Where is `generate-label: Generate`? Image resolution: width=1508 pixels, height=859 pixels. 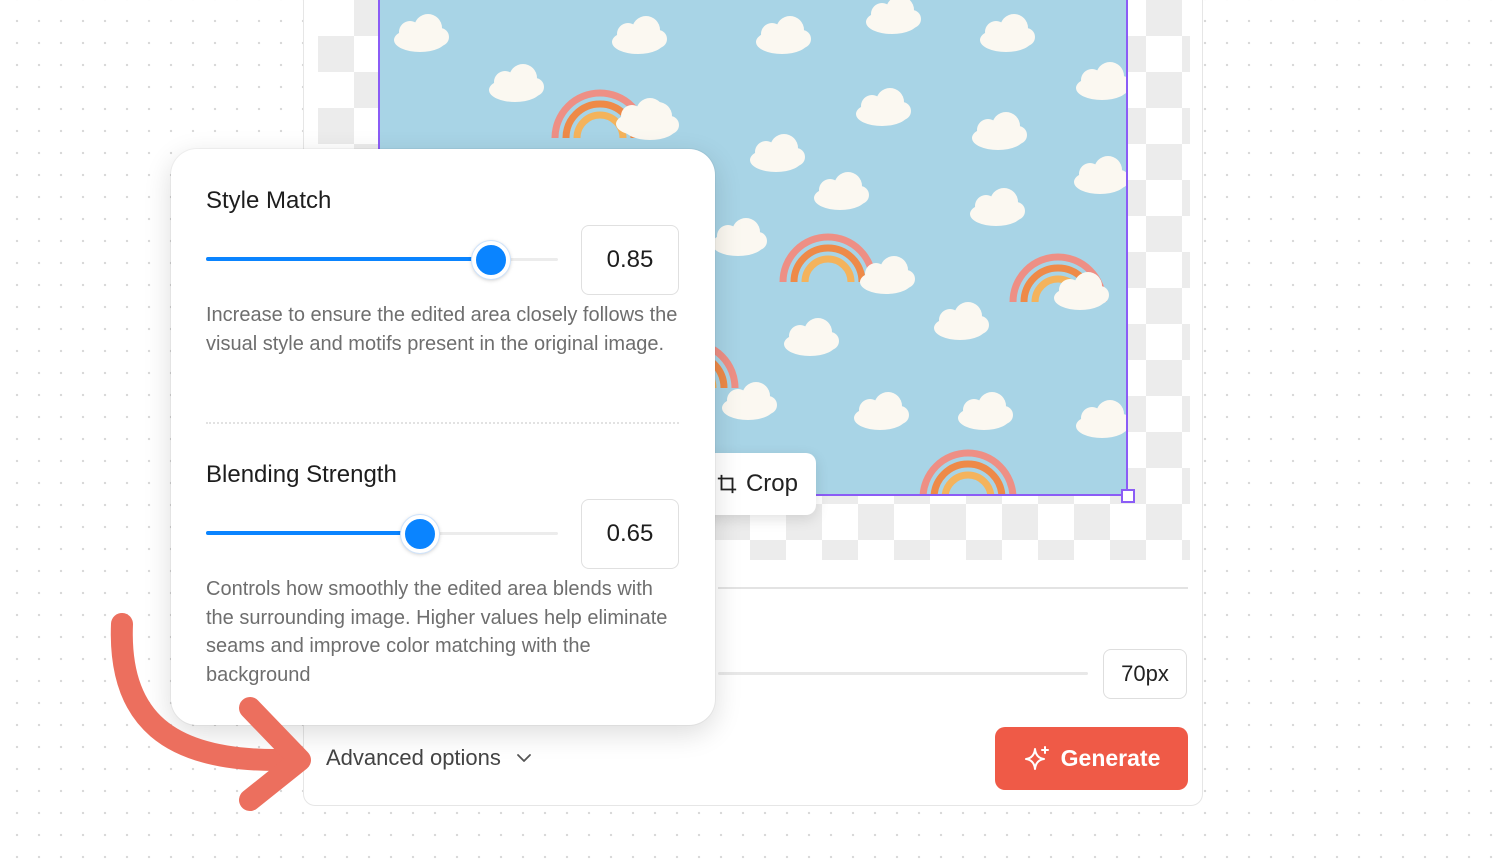
generate-label: Generate is located at coordinates (1110, 758).